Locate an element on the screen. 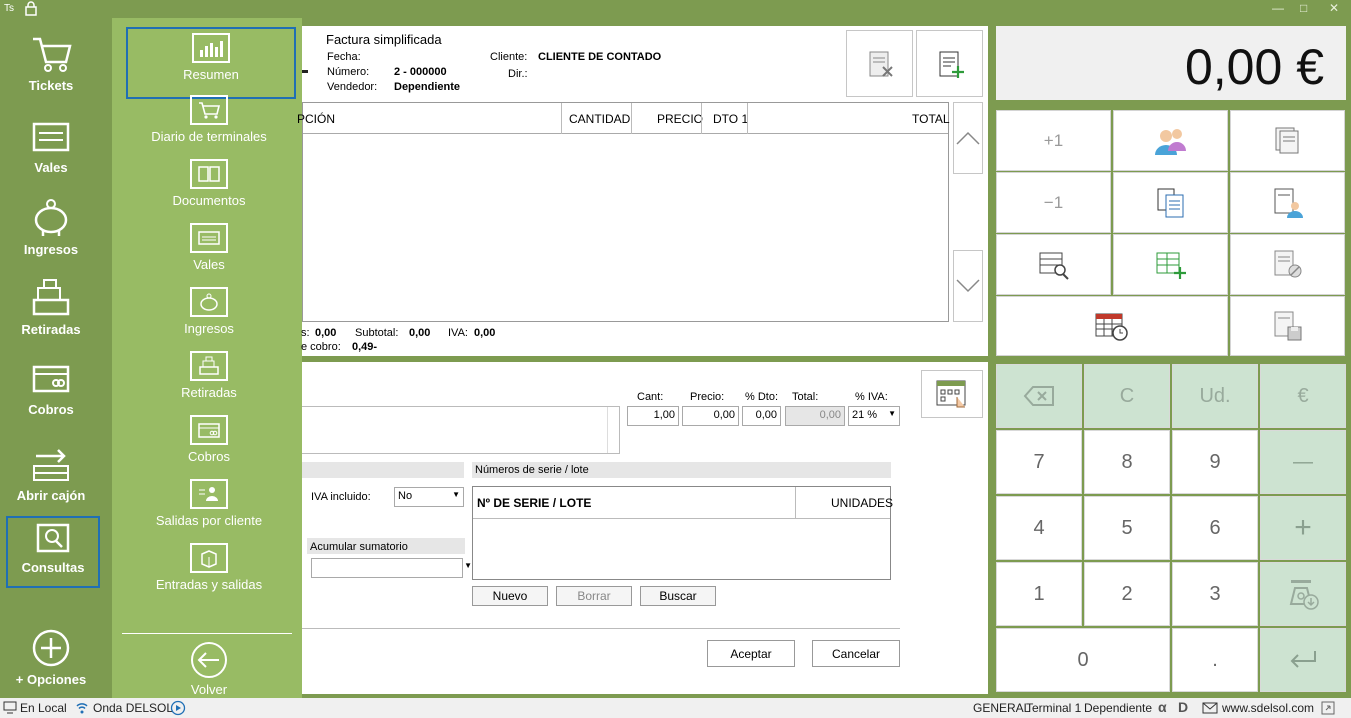  new-document-button is located at coordinates (949, 63).